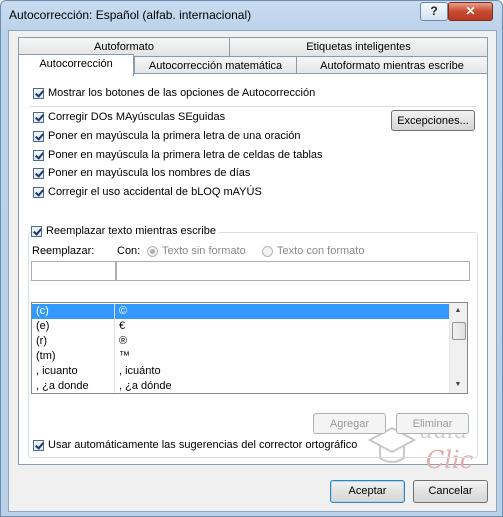 The image size is (503, 517). I want to click on cancel-button: Cancelar, so click(450, 491).